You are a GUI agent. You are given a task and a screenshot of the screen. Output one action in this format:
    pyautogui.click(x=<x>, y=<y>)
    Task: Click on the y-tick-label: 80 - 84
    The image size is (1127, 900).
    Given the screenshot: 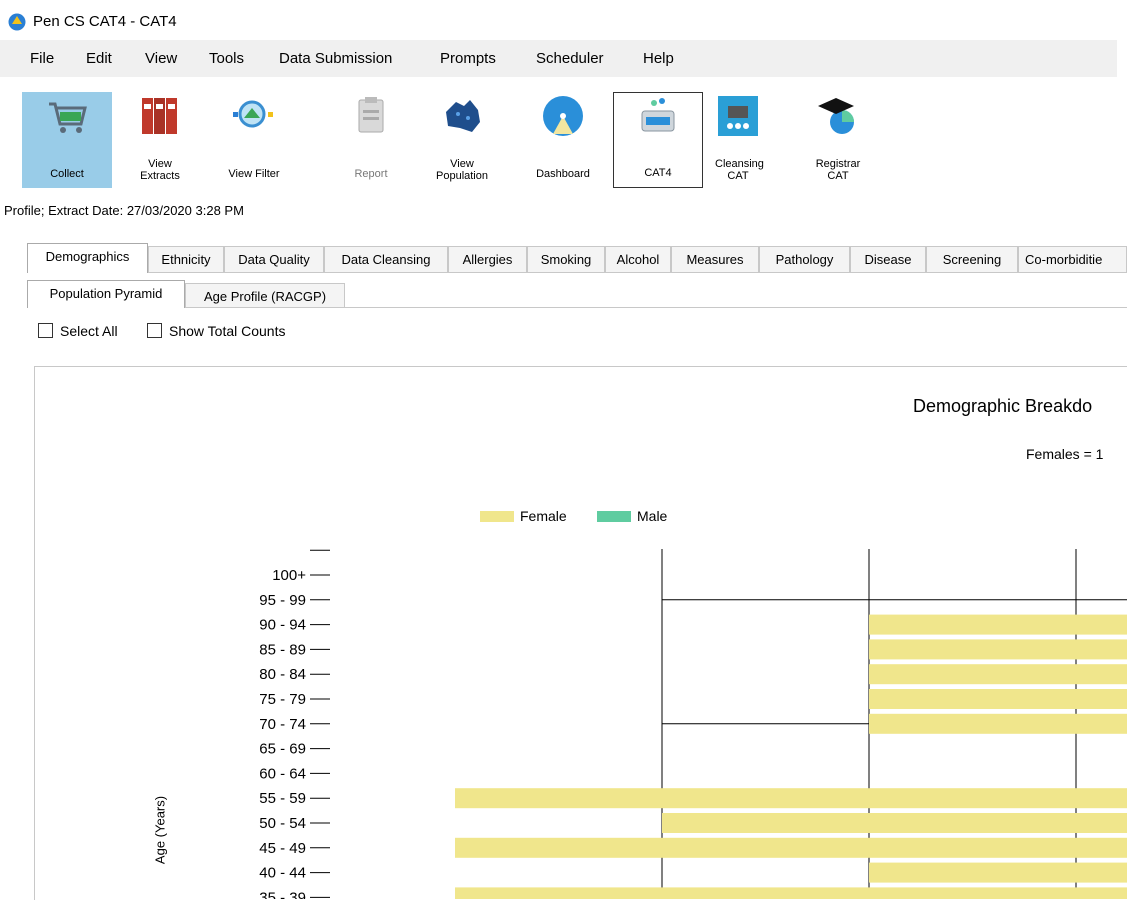 What is the action you would take?
    pyautogui.click(x=282, y=674)
    